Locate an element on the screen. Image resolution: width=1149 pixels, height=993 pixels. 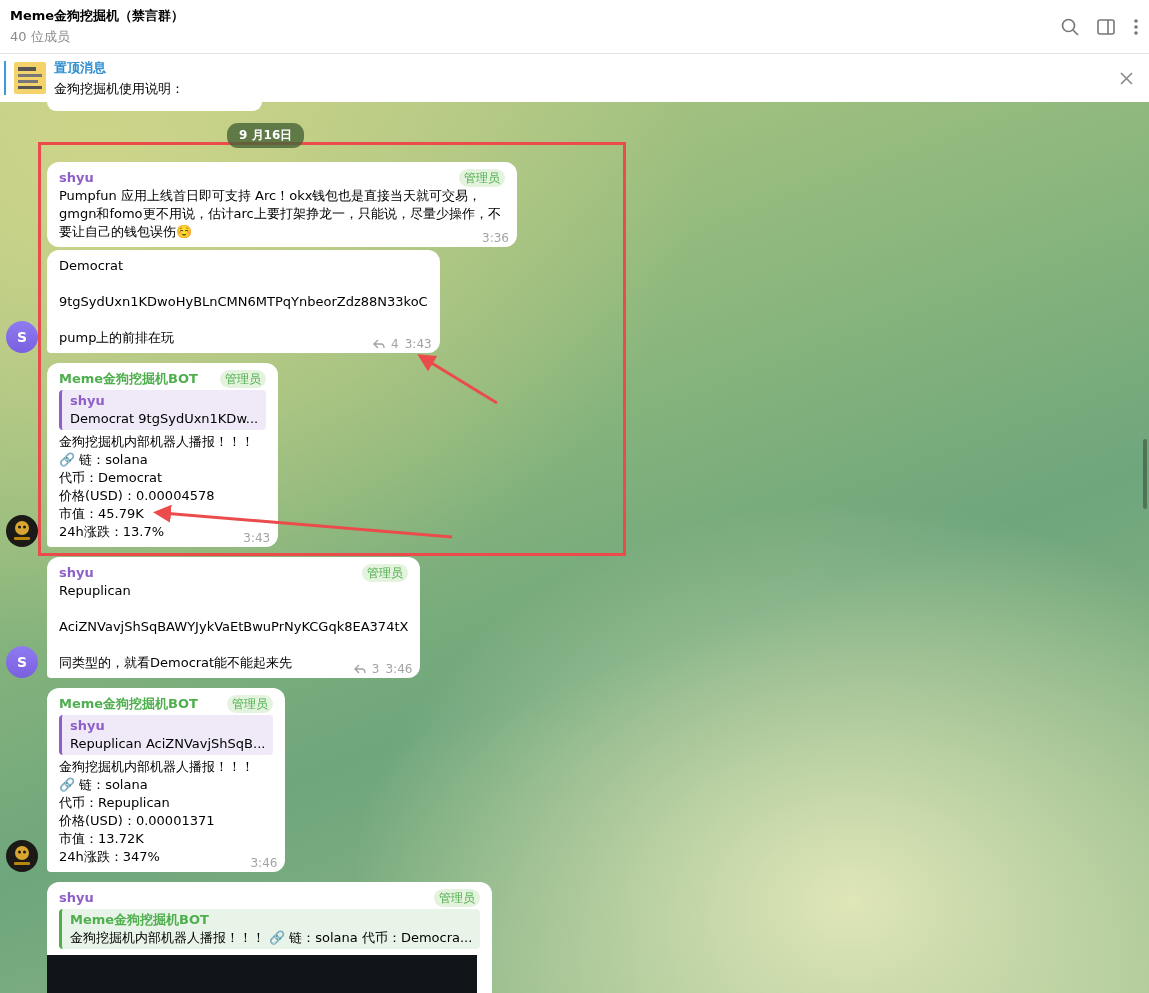
search-icon is located at coordinates (1070, 26).